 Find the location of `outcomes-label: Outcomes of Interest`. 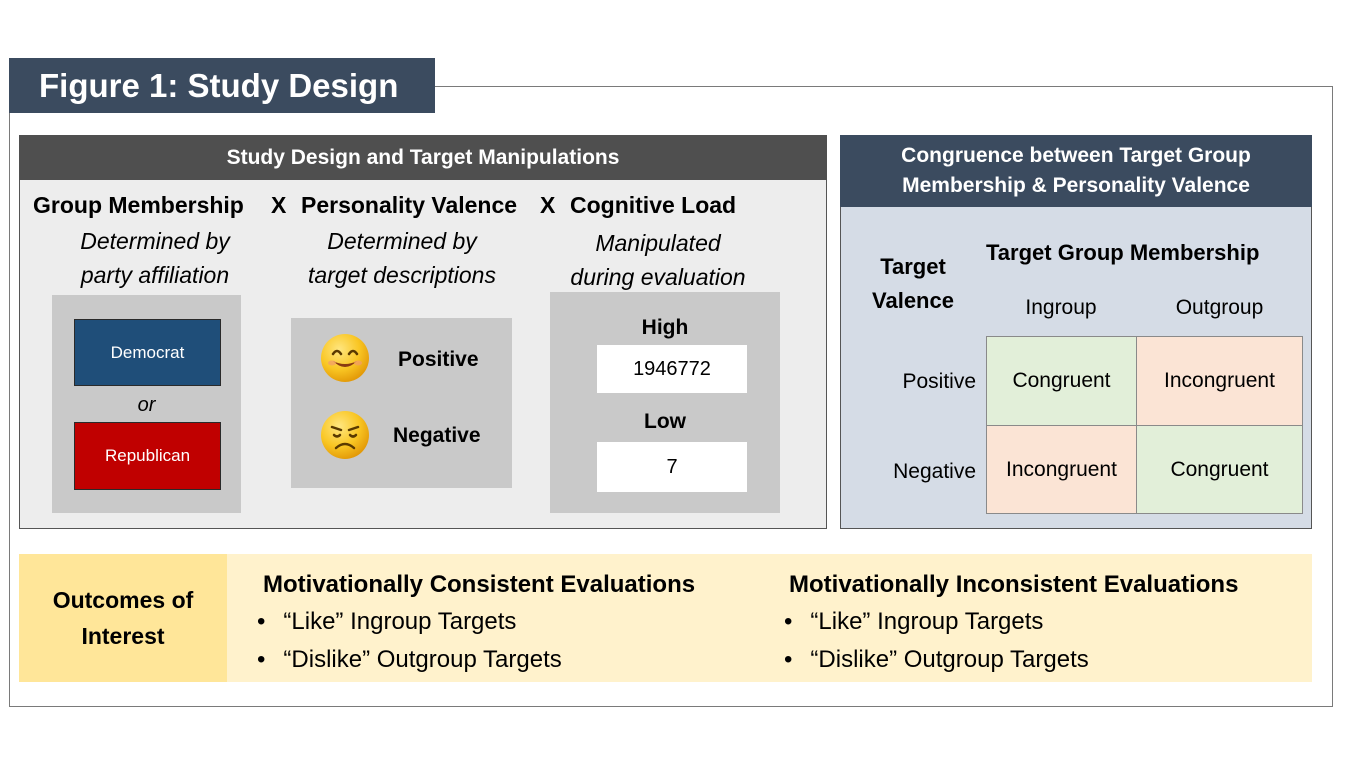

outcomes-label: Outcomes of Interest is located at coordinates (123, 618).